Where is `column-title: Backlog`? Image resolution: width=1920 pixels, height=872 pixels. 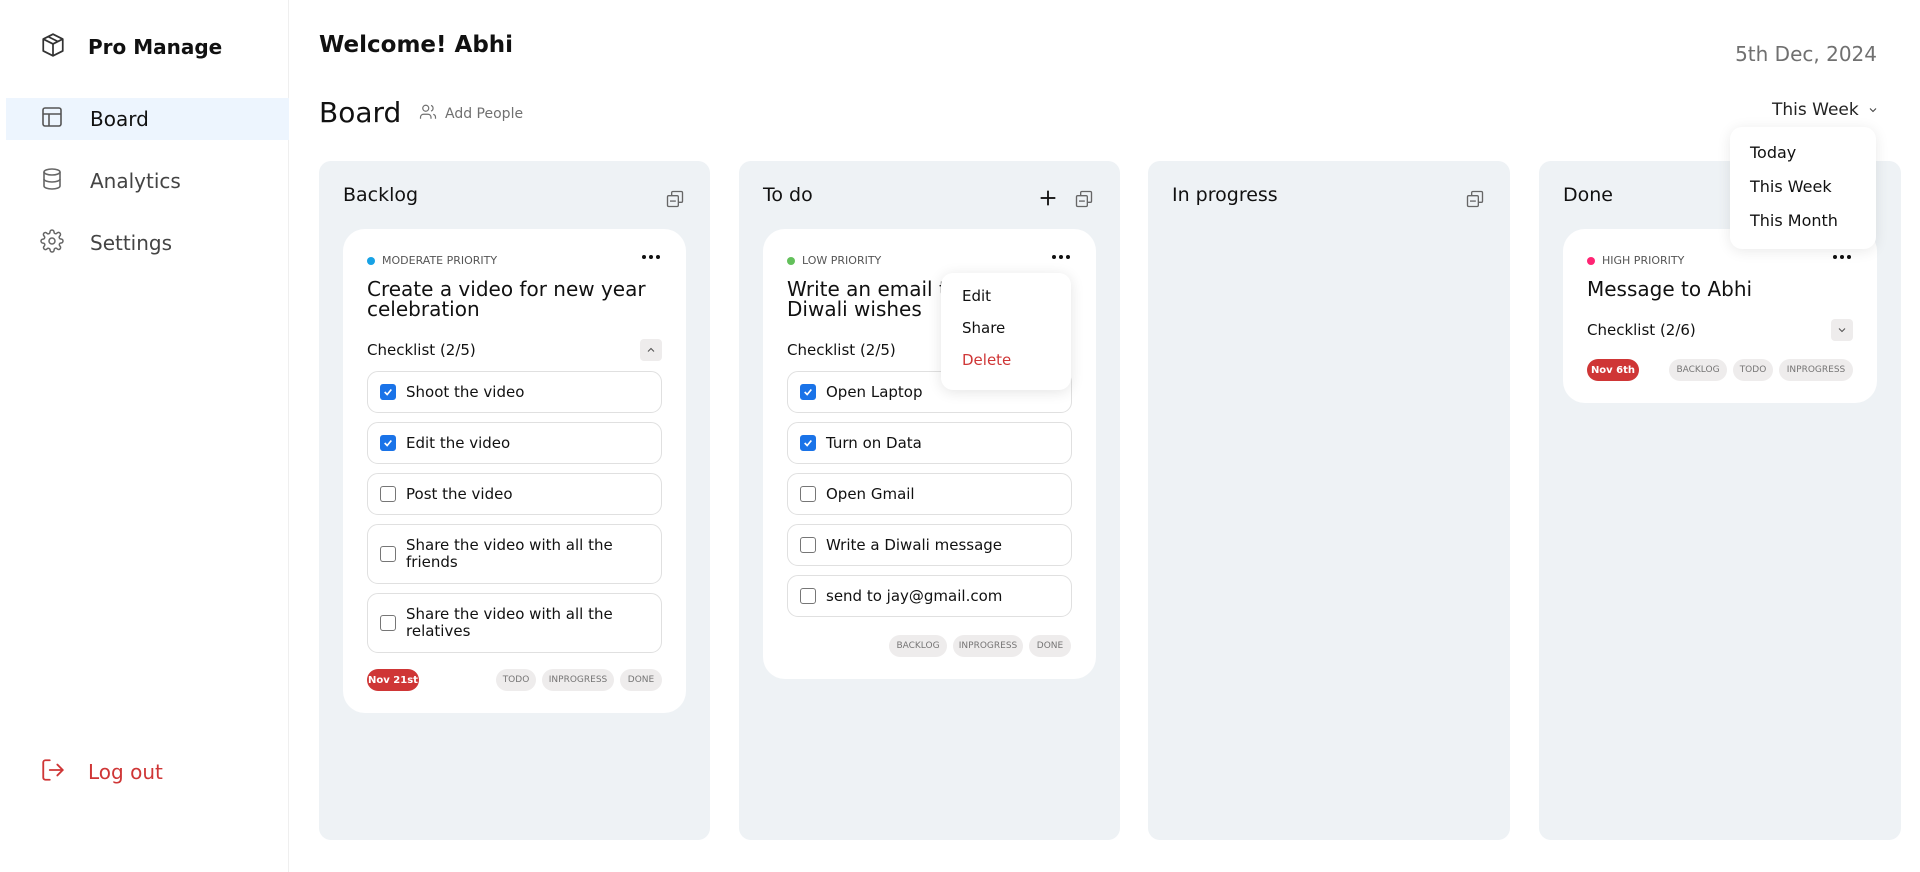
column-title: Backlog is located at coordinates (381, 195).